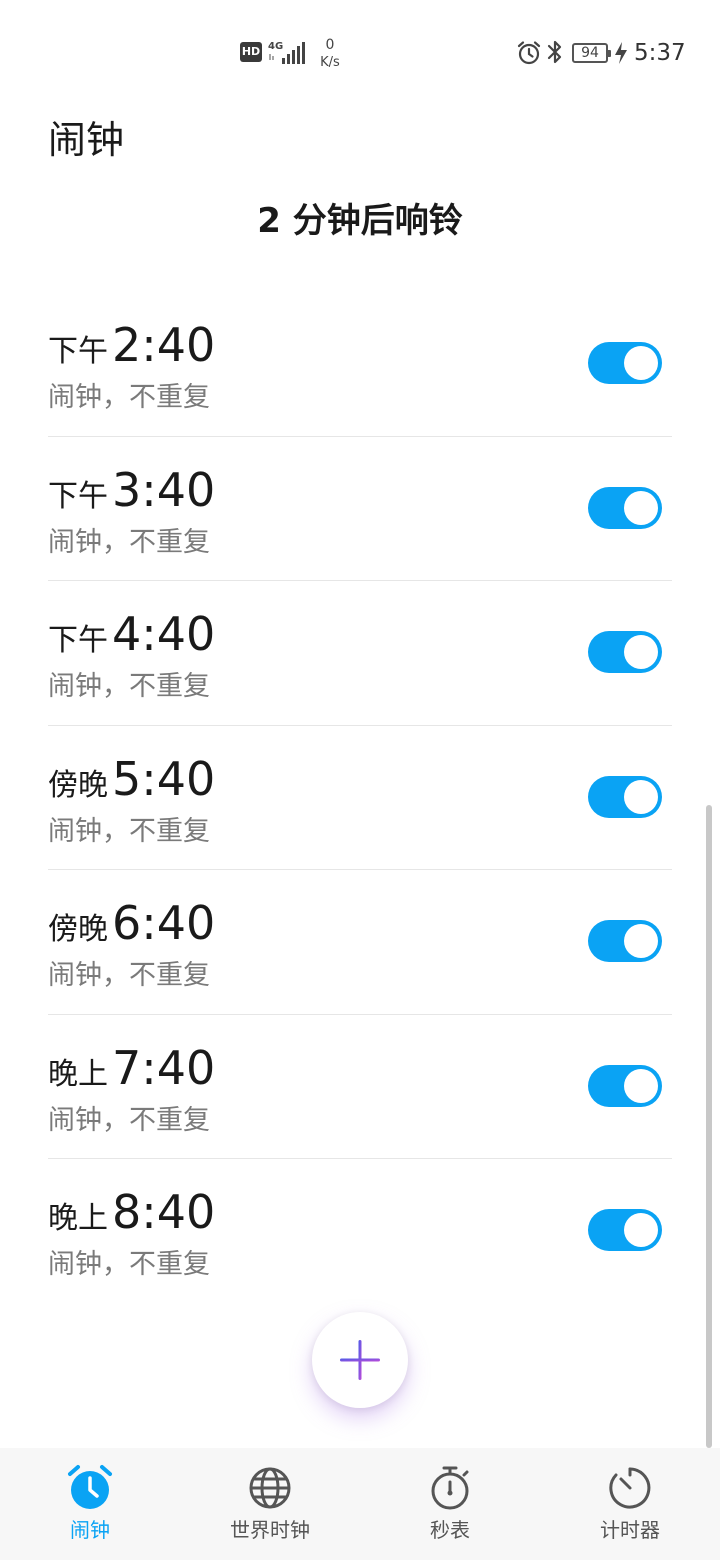 The image size is (720, 1560). I want to click on bluetooth-icon, so click(554, 52).